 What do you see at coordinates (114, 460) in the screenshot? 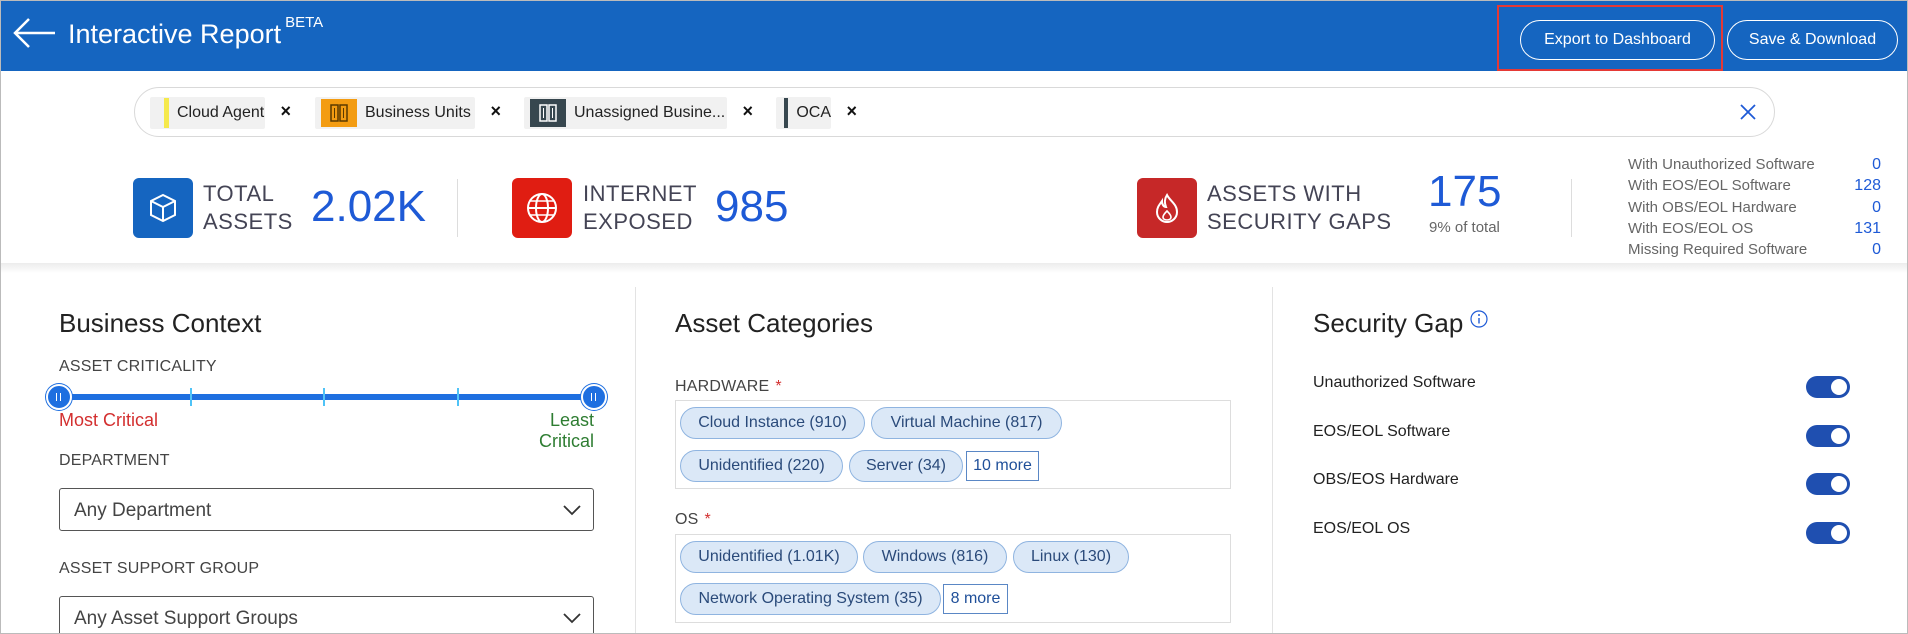
I see `department-label: DEPARTMENT` at bounding box center [114, 460].